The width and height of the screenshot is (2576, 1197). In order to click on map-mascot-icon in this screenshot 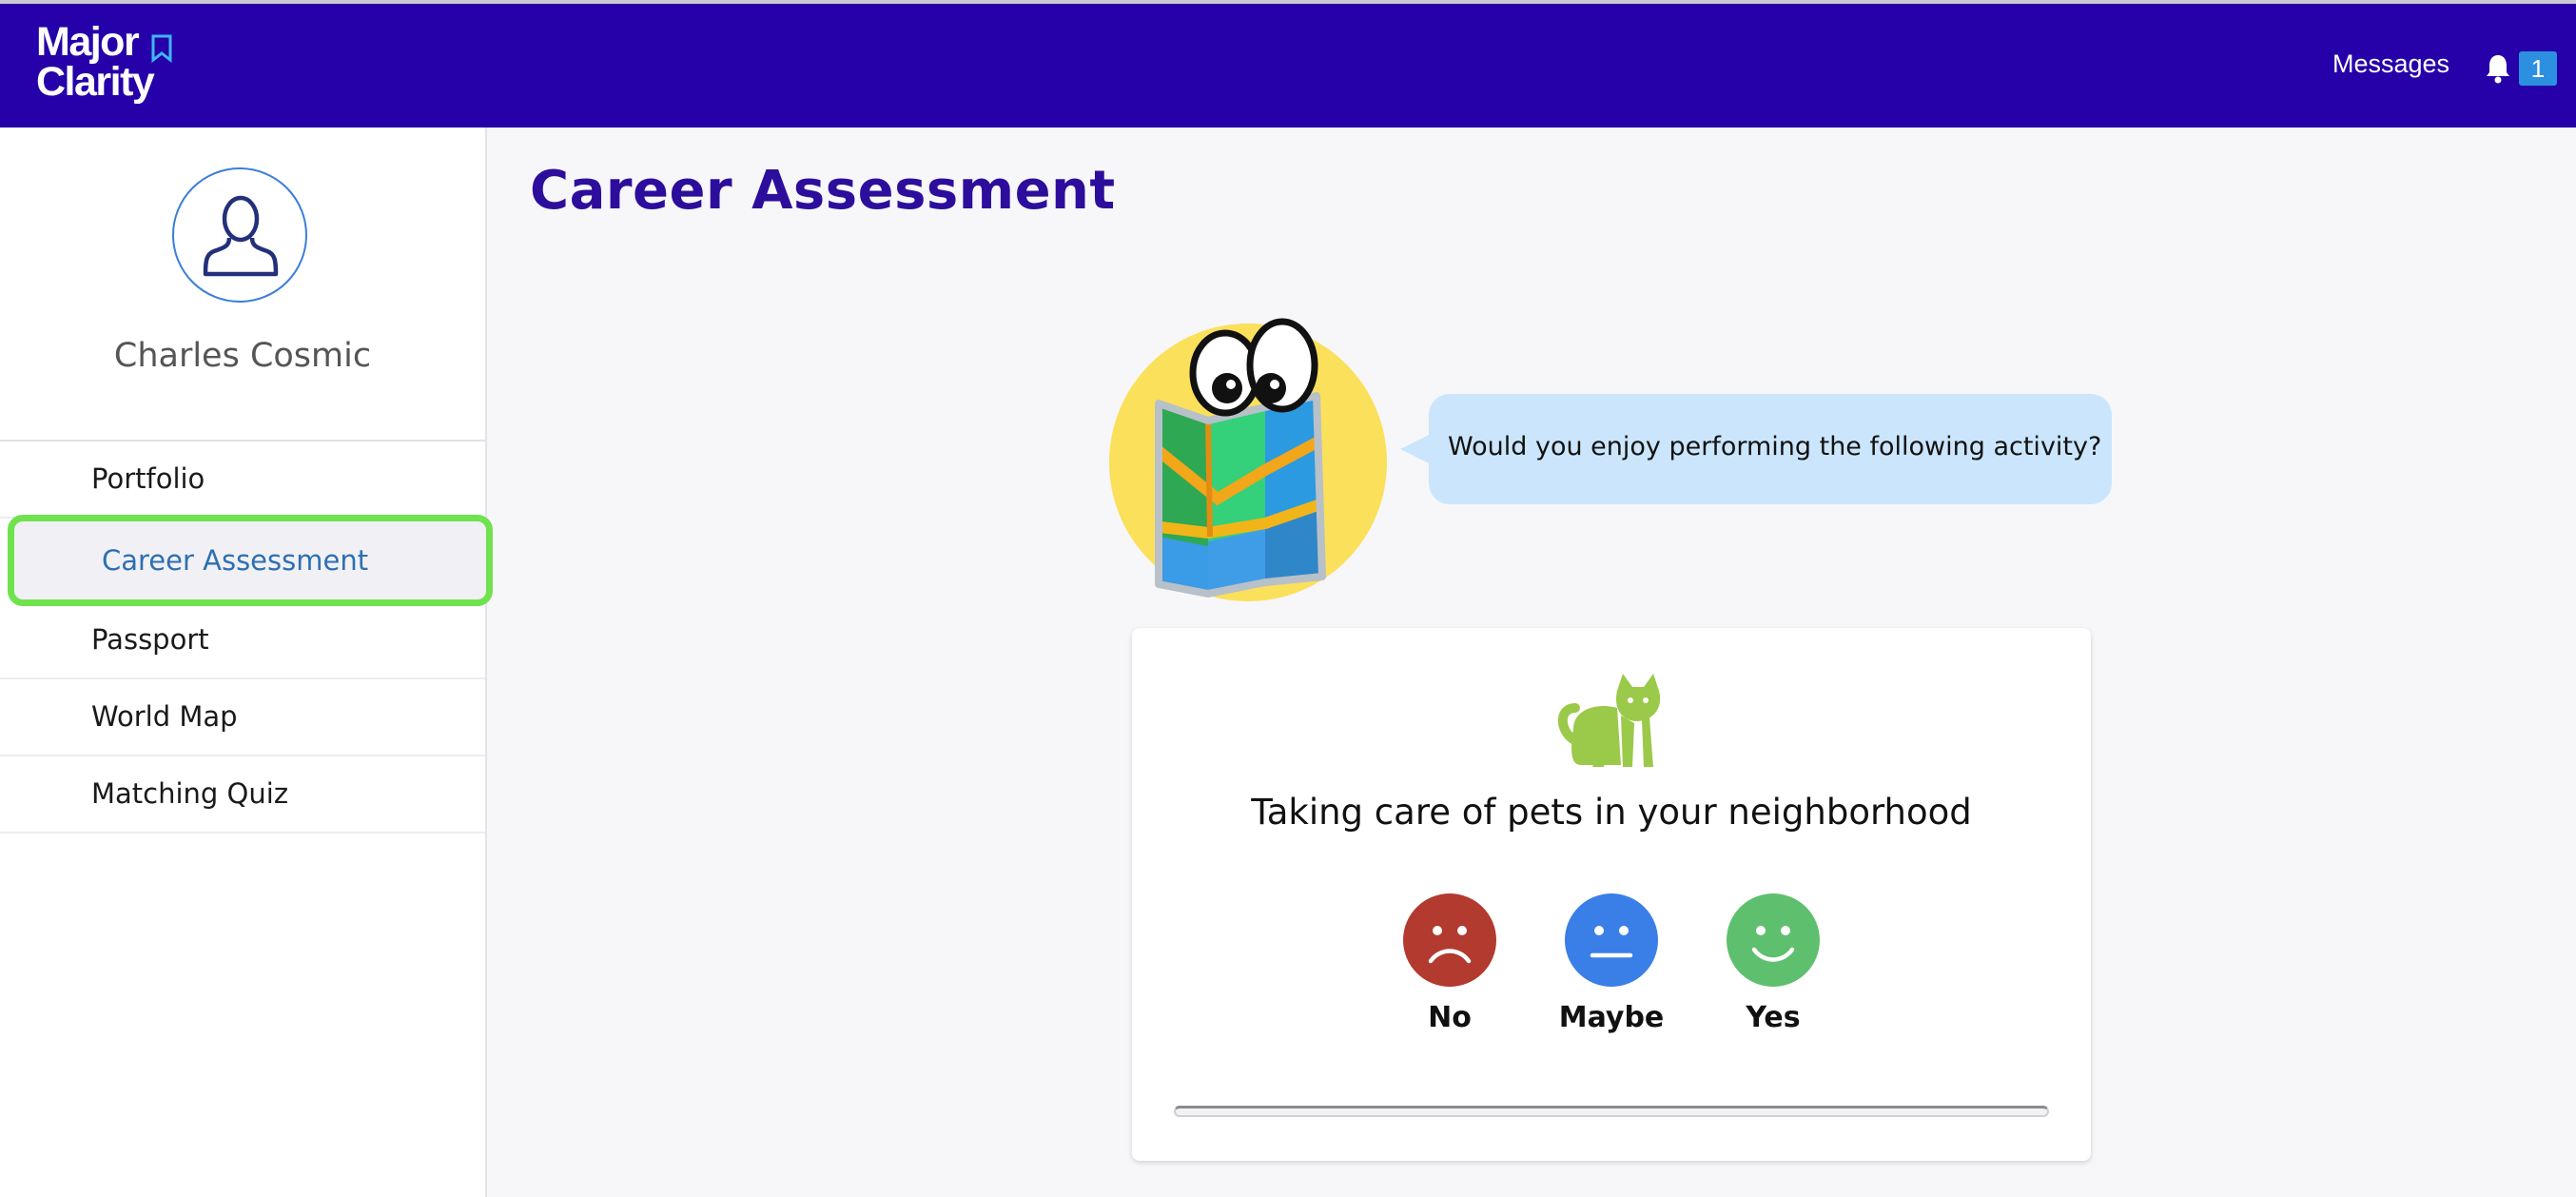, I will do `click(1248, 459)`.